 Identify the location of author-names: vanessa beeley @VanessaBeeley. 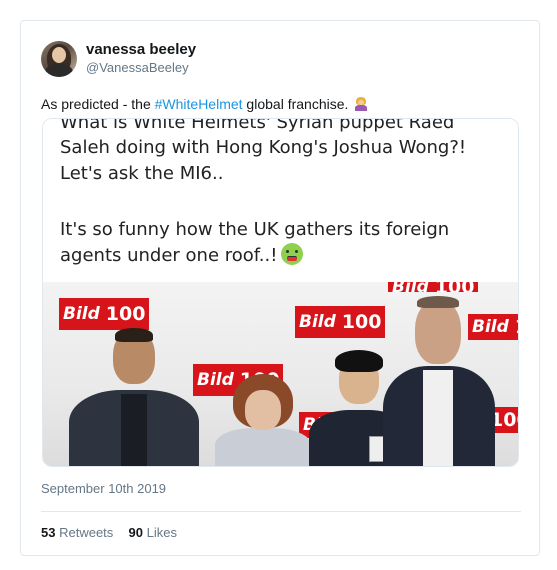
(141, 59).